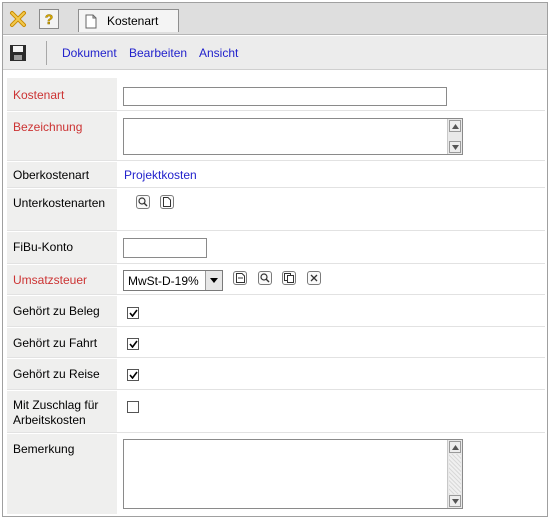 This screenshot has height=520, width=550. Describe the element at coordinates (158, 53) in the screenshot. I see `menu-bearbeiten: Bearbeiten` at that location.